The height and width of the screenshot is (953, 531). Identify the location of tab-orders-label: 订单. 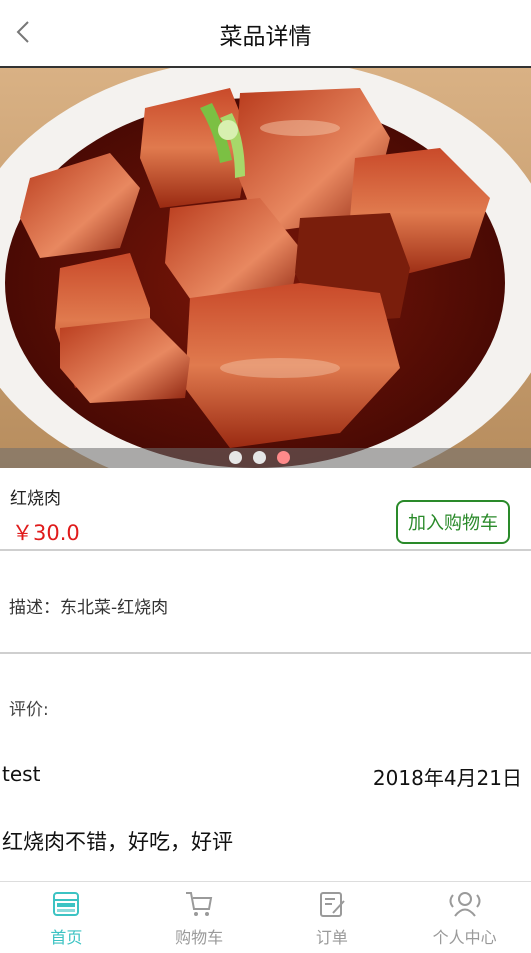
(331, 937).